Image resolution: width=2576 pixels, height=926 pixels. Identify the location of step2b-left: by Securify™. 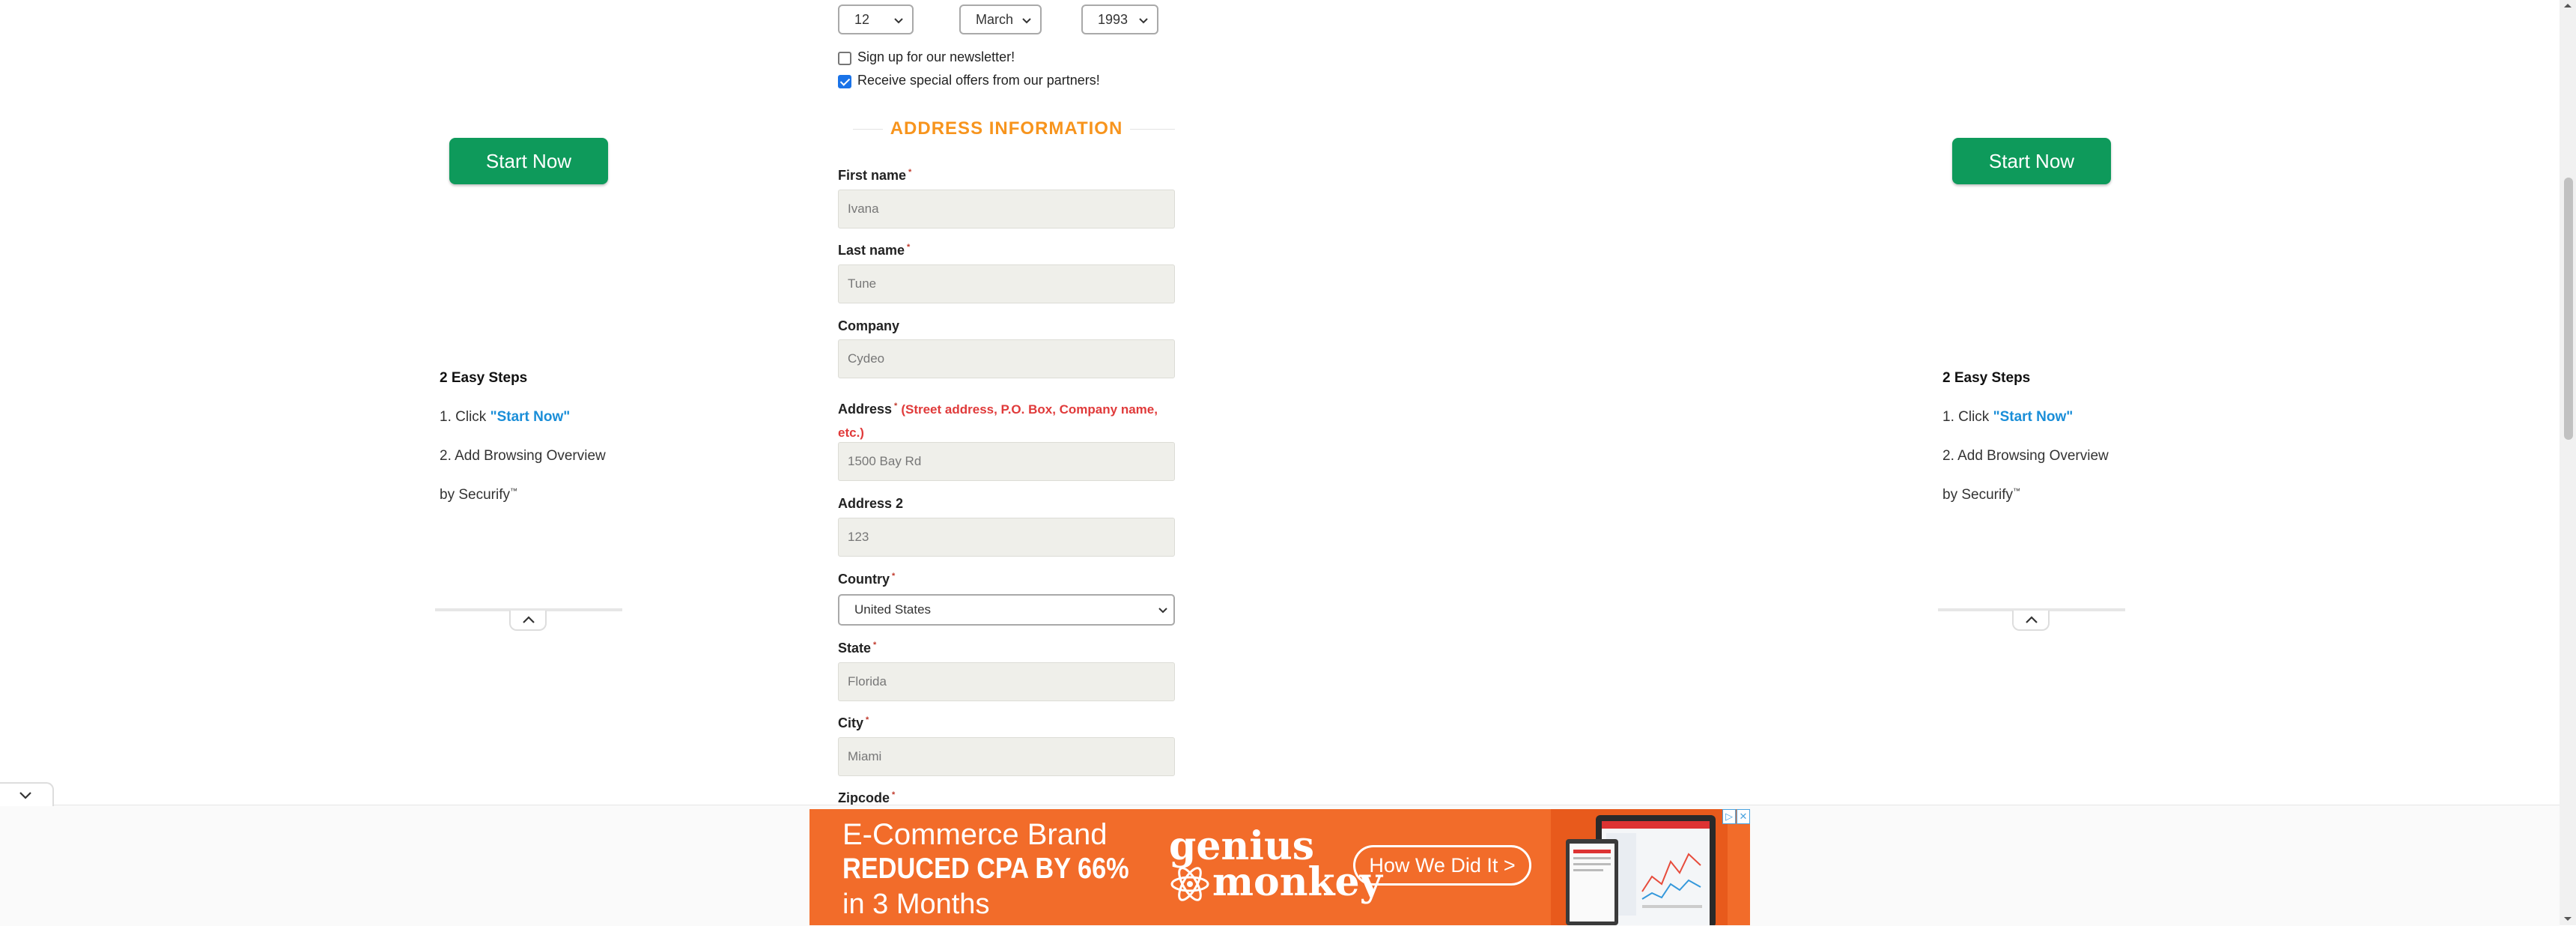
(478, 495).